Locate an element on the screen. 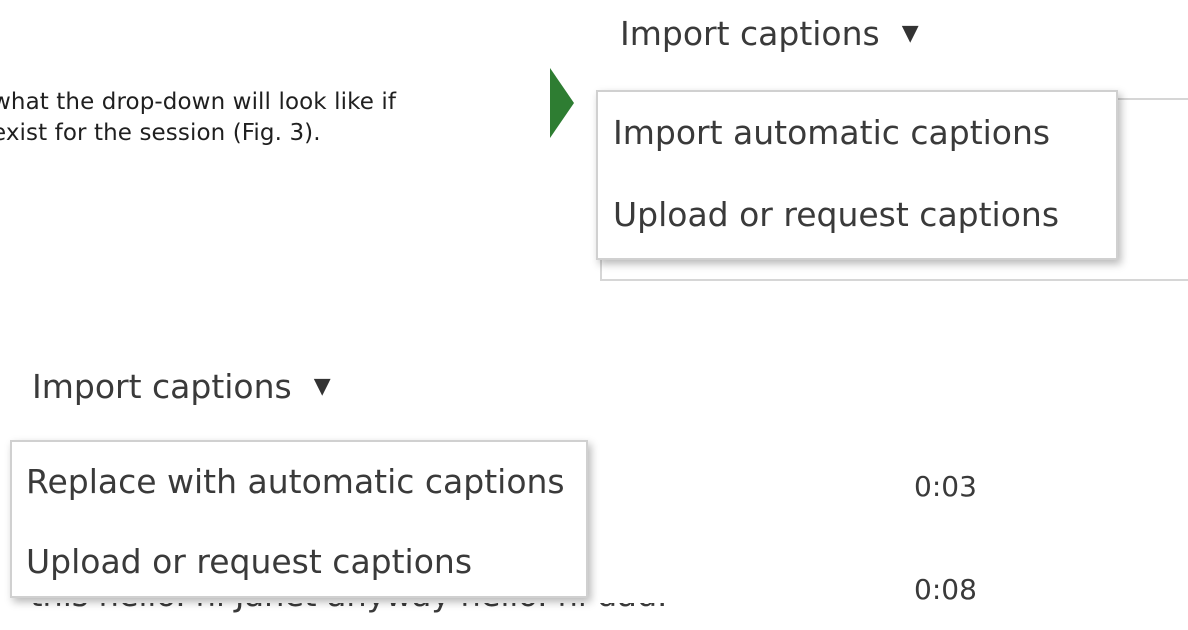 This screenshot has width=1188, height=630. transcript-time-2: 0:08 is located at coordinates (945, 589).